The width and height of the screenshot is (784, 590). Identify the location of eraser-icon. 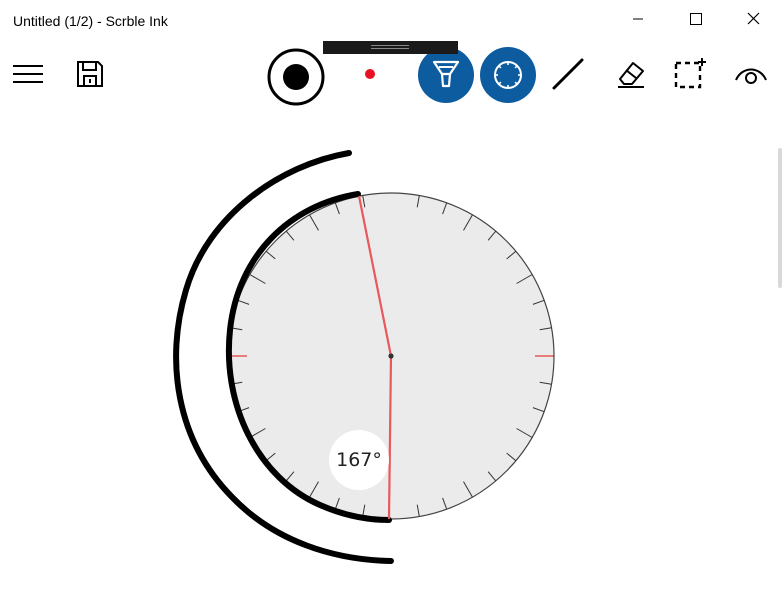
(629, 74).